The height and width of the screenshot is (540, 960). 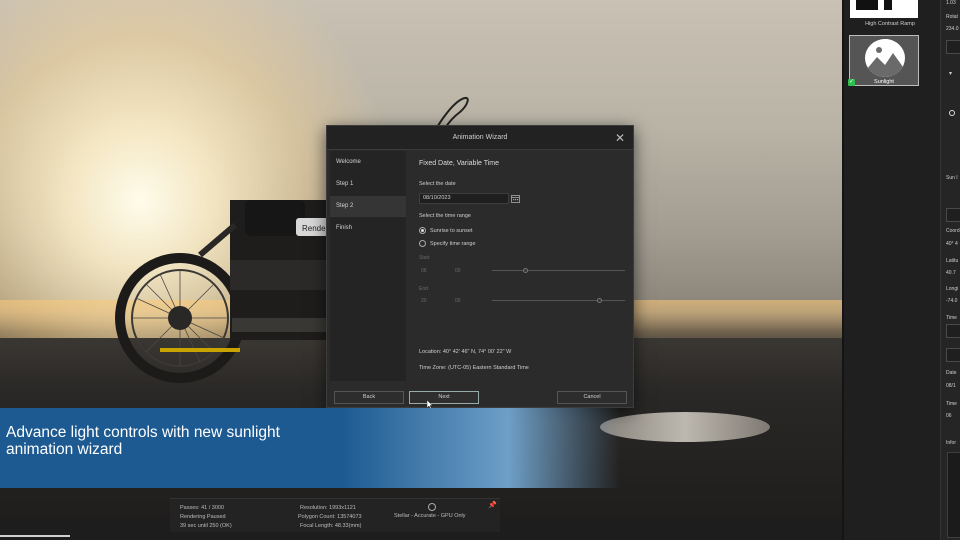 What do you see at coordinates (599, 300) in the screenshot?
I see `end-slider-knob` at bounding box center [599, 300].